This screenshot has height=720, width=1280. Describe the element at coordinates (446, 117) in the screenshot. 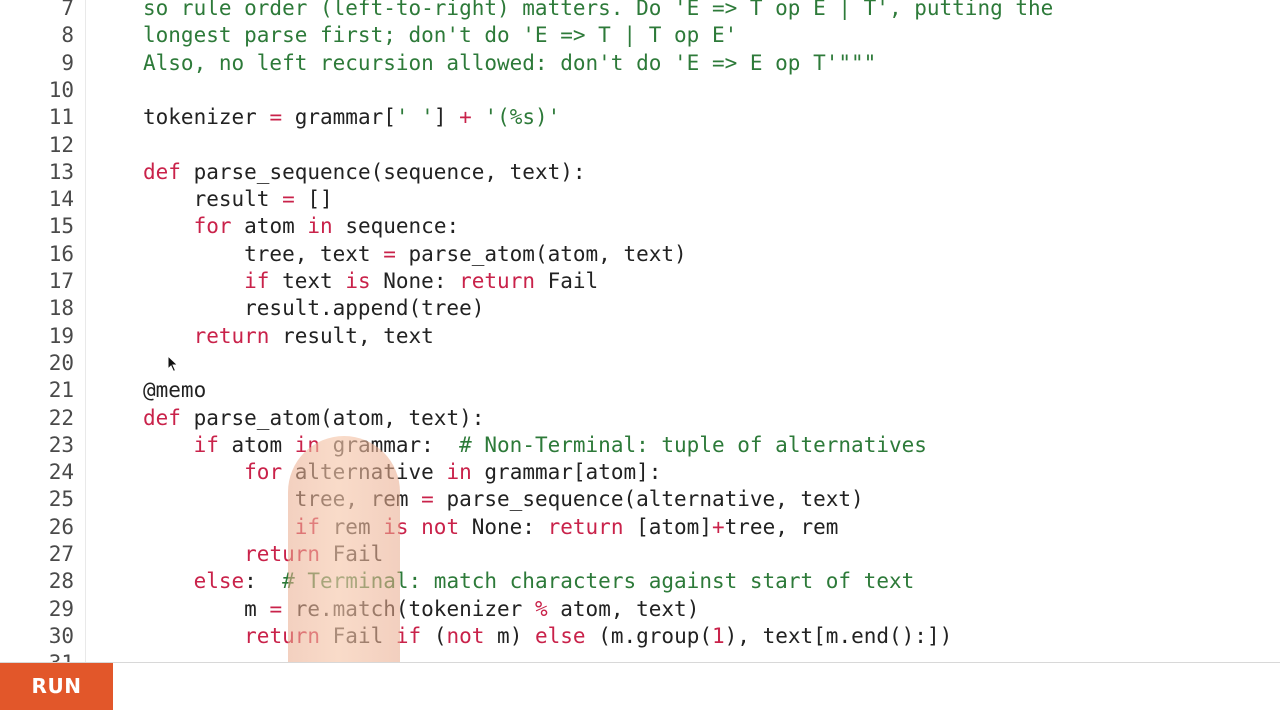

I see `code-token: ]` at that location.